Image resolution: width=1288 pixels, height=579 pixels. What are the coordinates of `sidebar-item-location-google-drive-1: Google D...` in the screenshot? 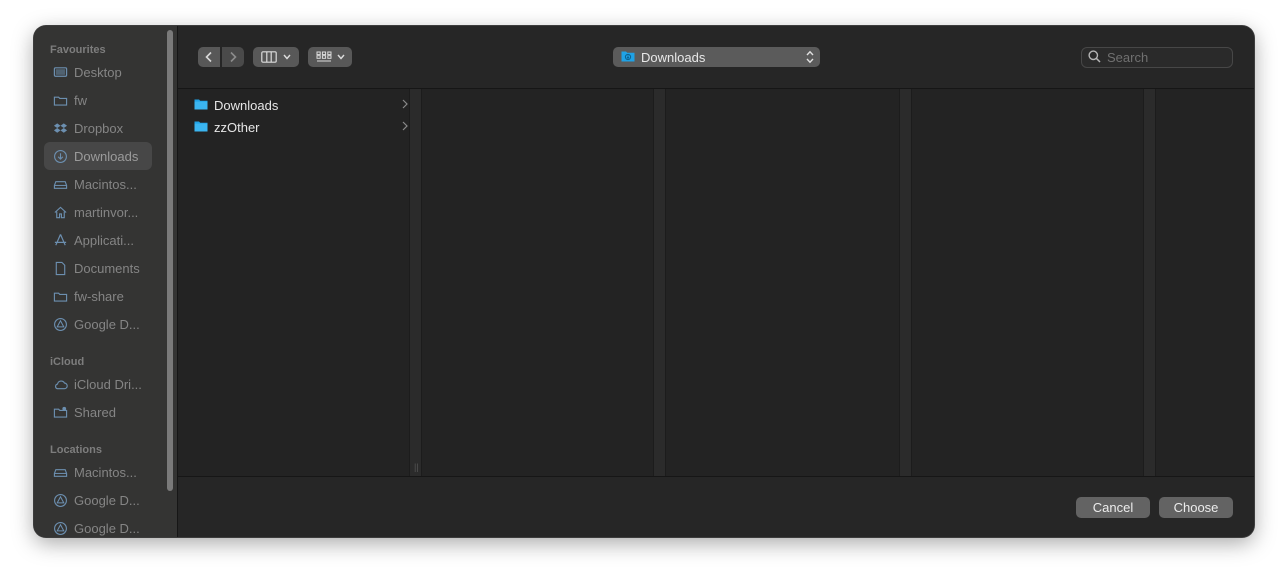 It's located at (98, 500).